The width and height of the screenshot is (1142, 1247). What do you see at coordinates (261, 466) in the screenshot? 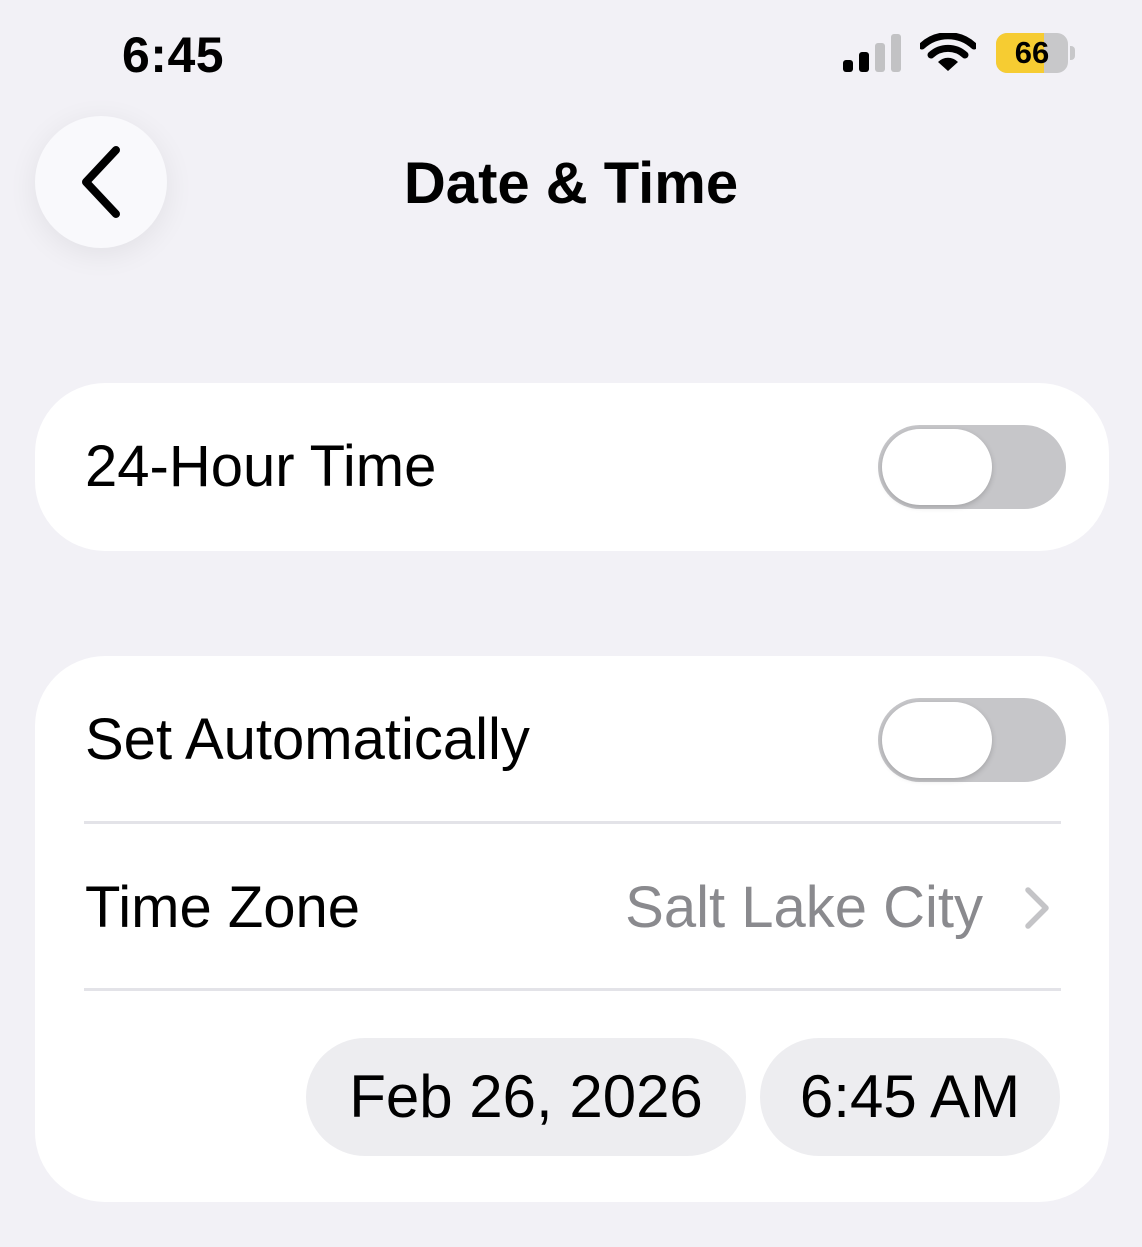
I see `hour24-label: 24-Hour Time` at bounding box center [261, 466].